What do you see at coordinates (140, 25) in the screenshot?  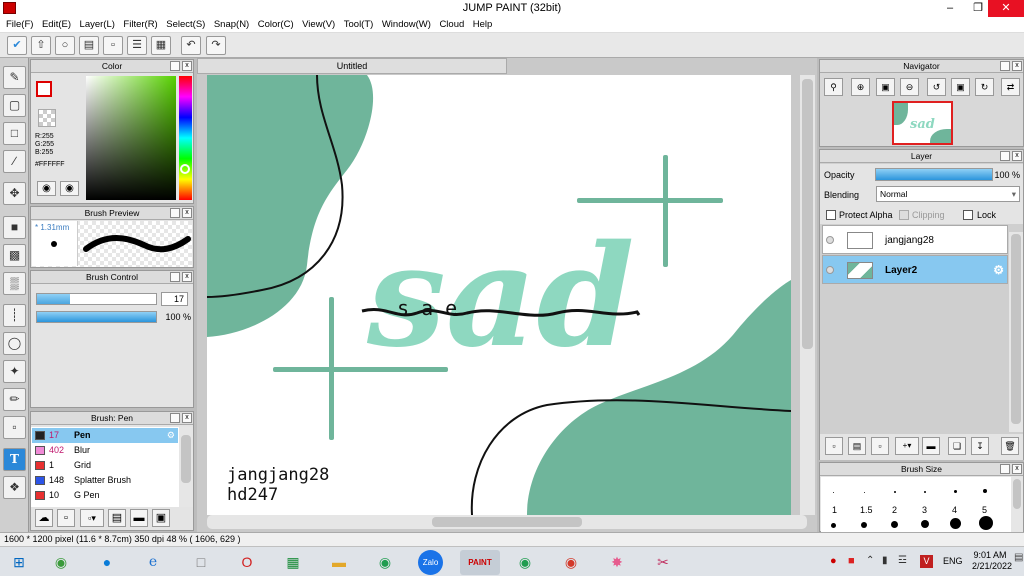 I see `menu-filter: Filter(R)` at bounding box center [140, 25].